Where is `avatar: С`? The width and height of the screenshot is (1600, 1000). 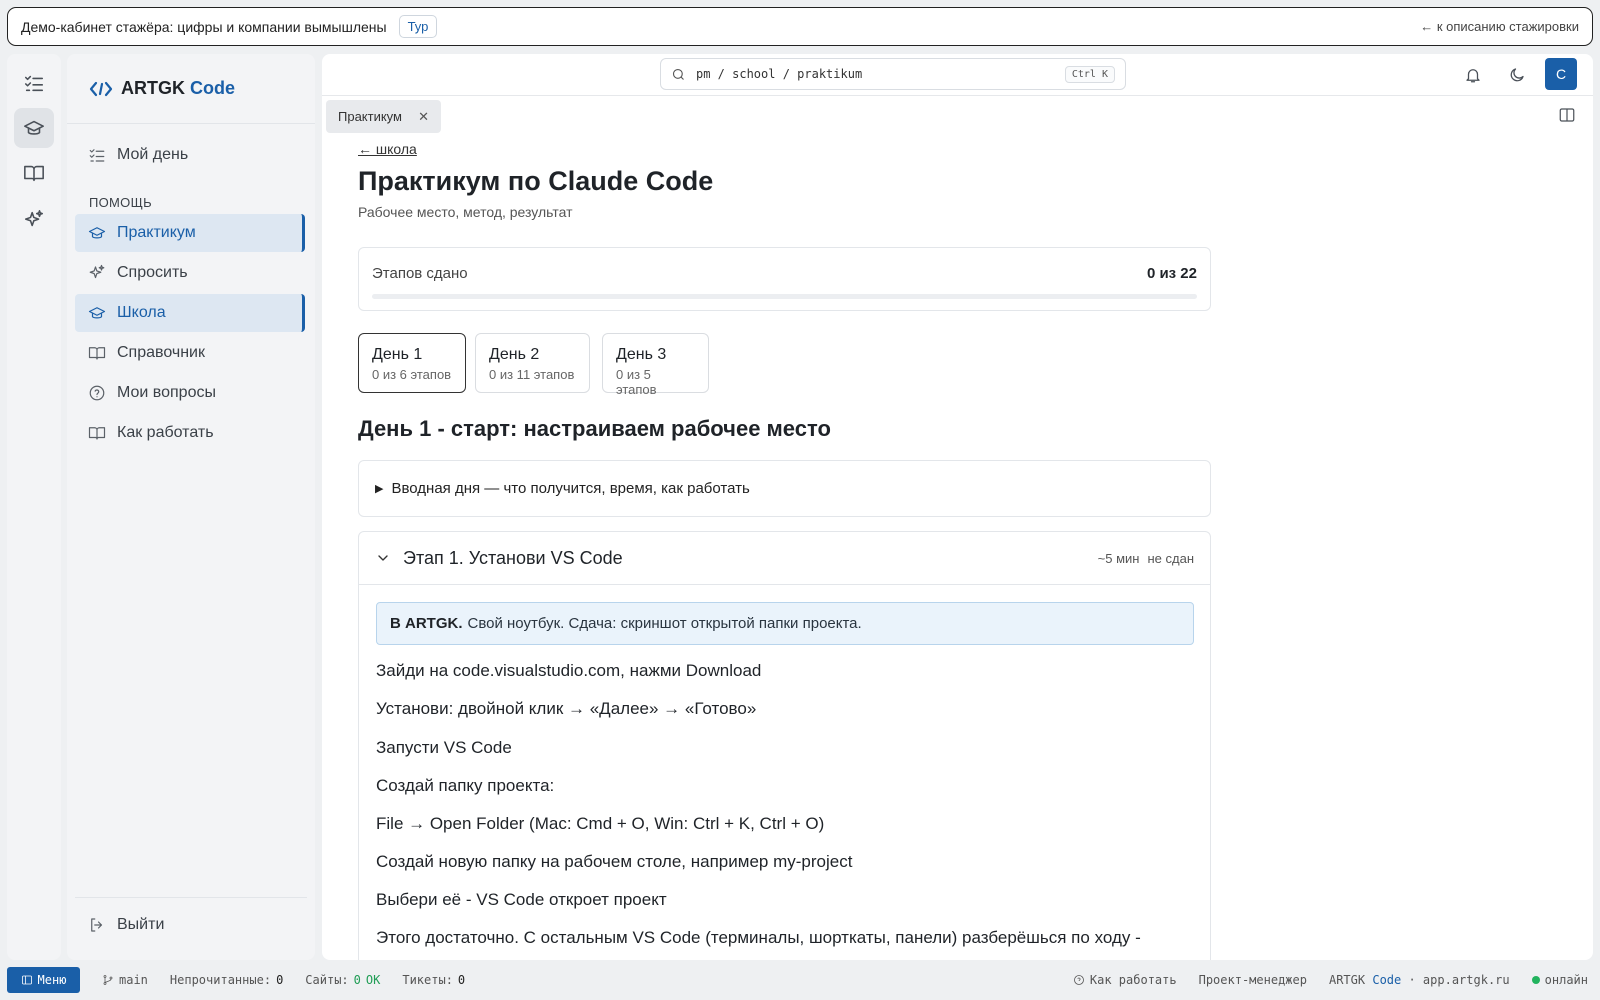
avatar: С is located at coordinates (1561, 74).